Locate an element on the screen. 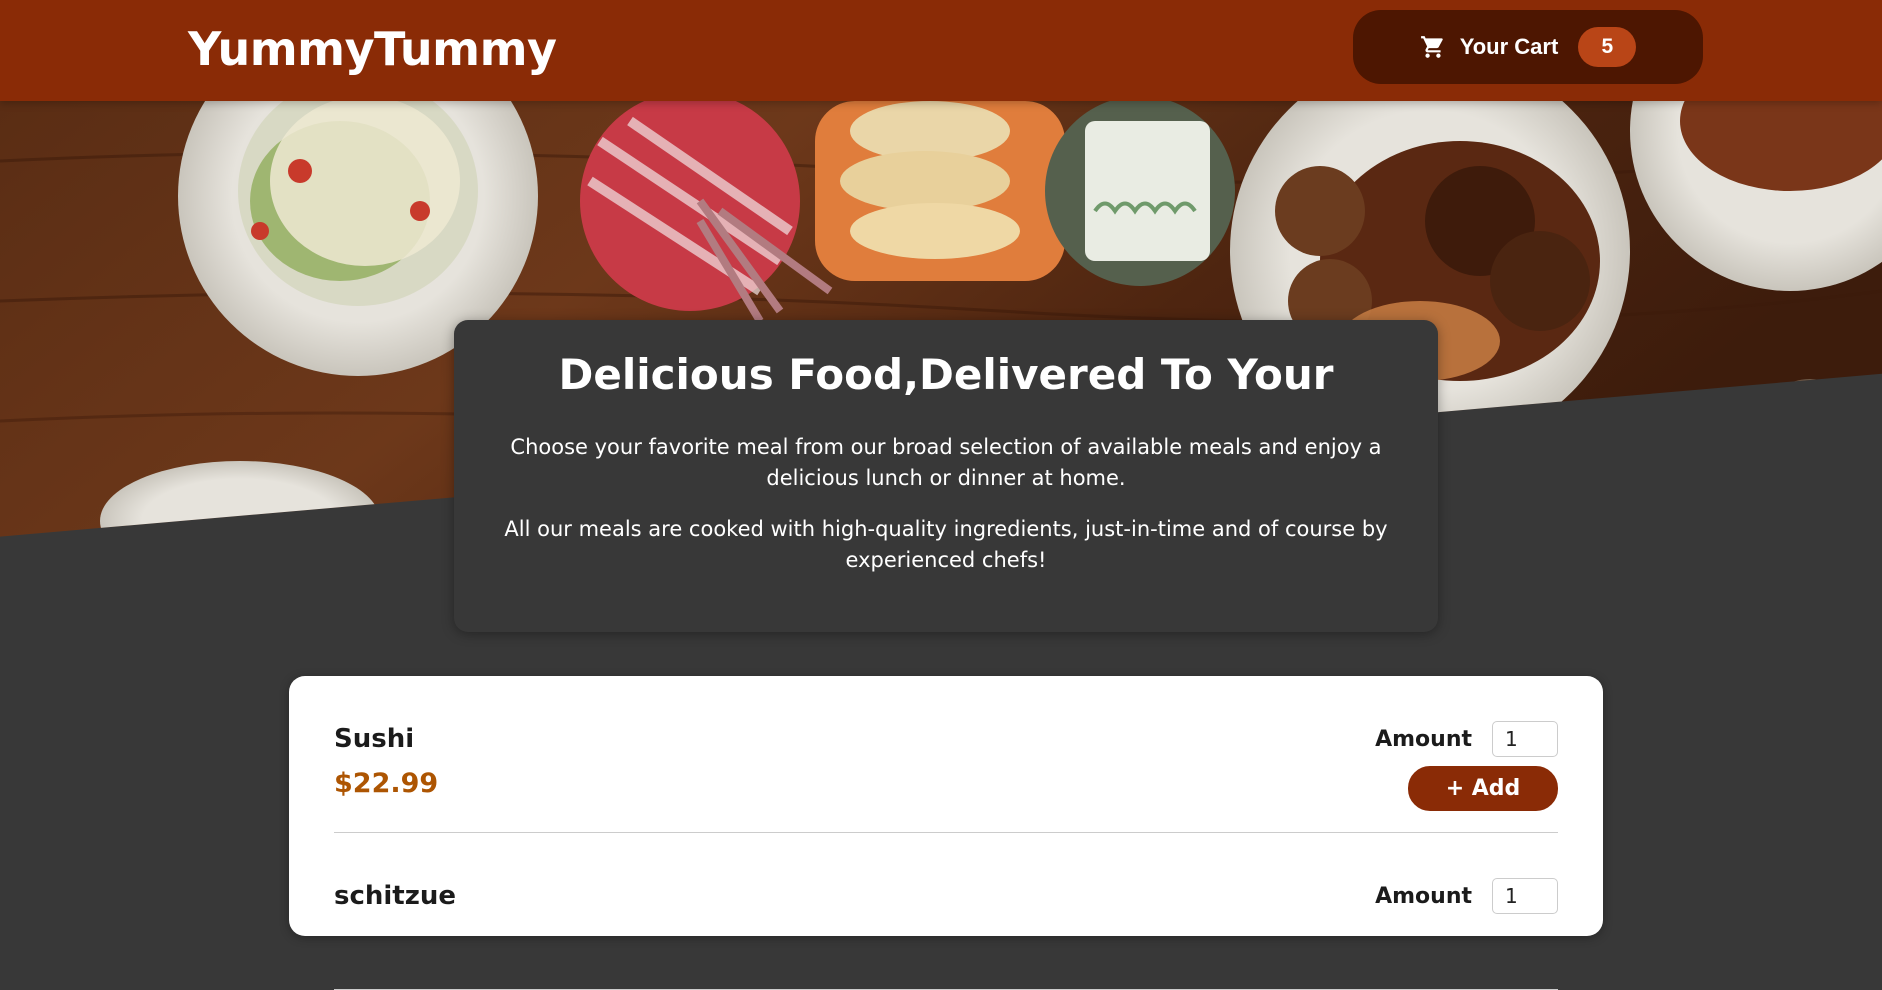 The width and height of the screenshot is (1882, 990). meal-name: Sushi is located at coordinates (374, 739).